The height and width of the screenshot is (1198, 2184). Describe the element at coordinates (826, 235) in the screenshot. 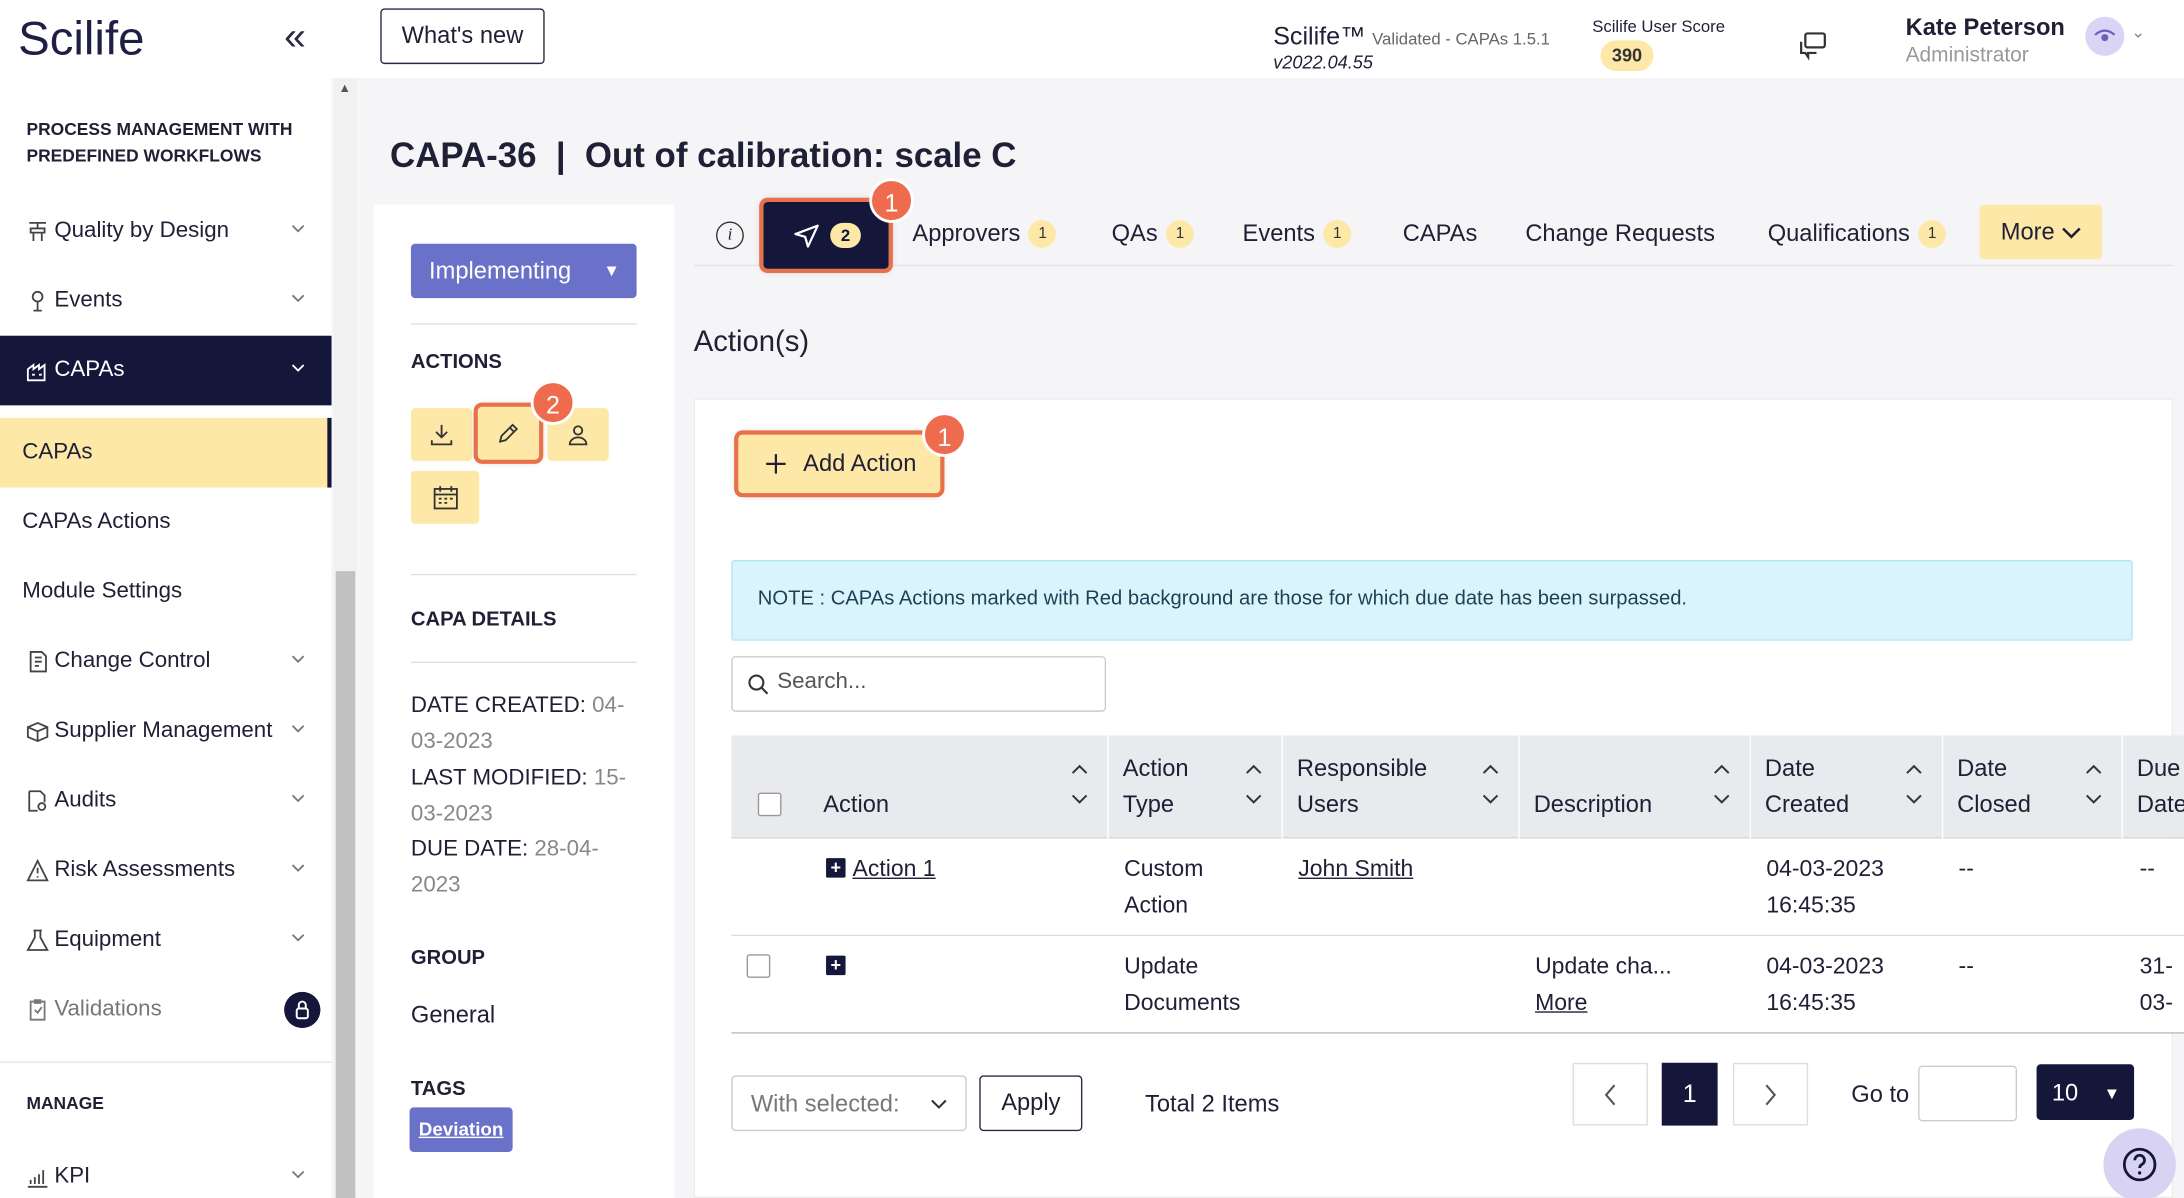

I see `tab-actions: 2` at that location.